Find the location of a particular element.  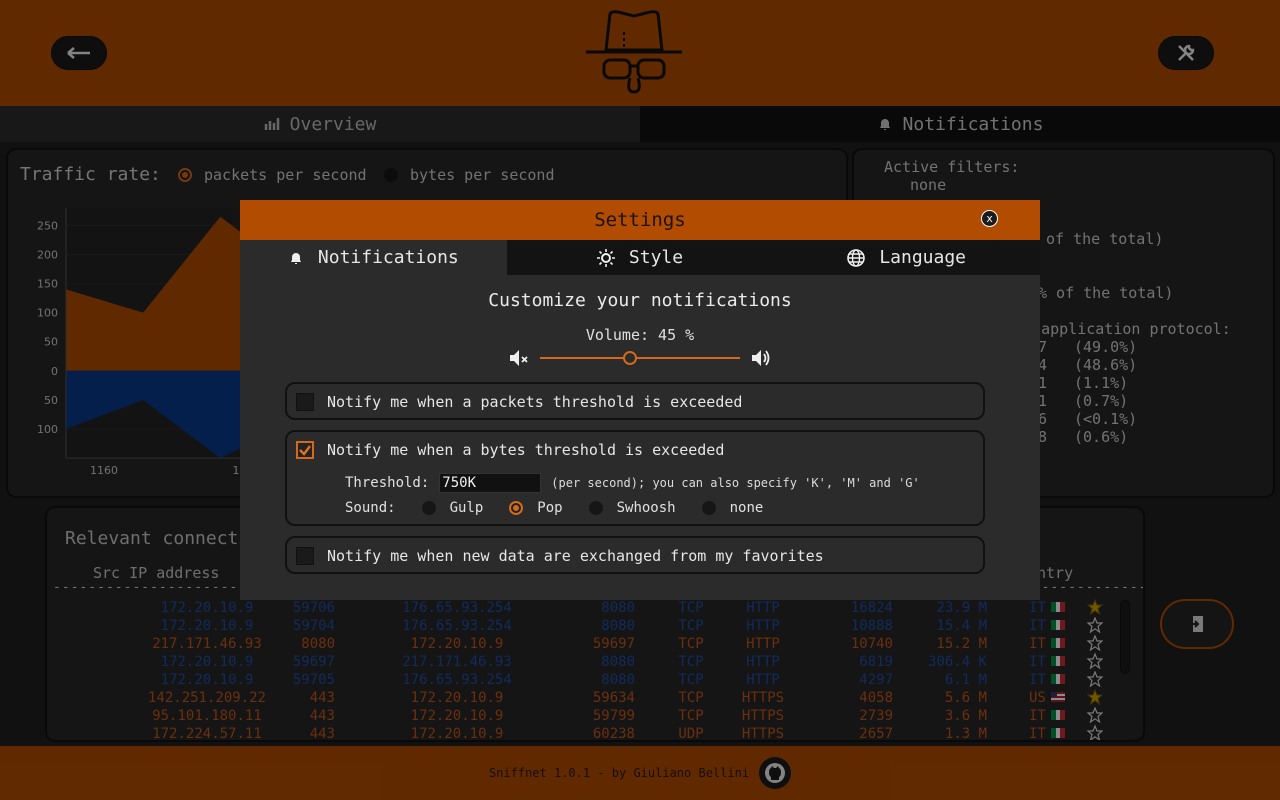

sound-option-none: none is located at coordinates (732, 508).